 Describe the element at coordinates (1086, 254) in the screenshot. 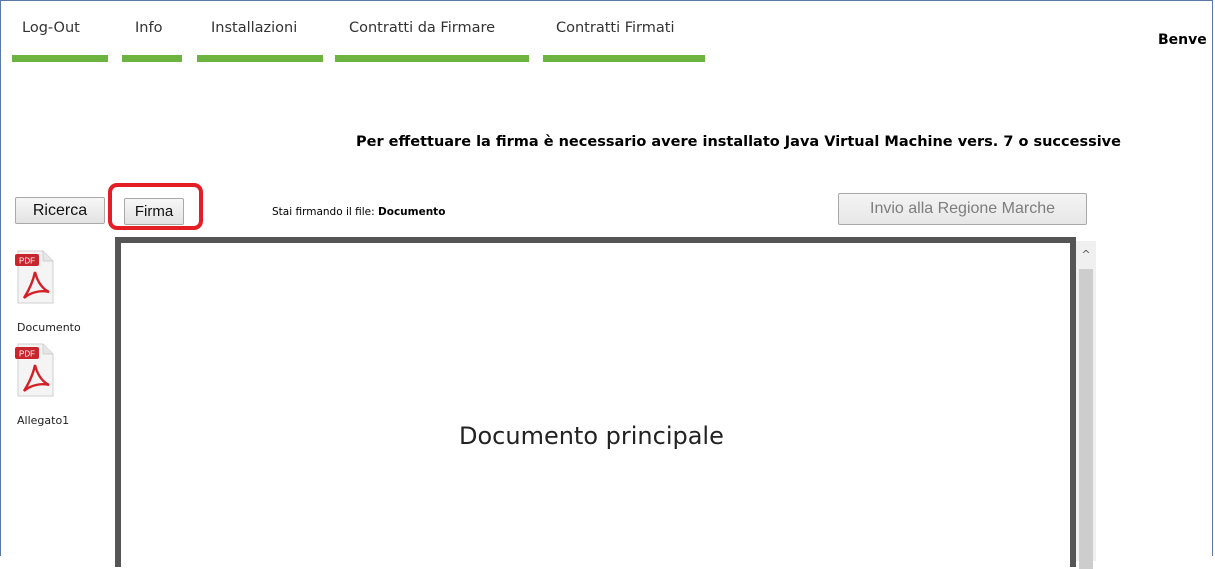

I see `scroll-up-arrow-icon: ^` at that location.